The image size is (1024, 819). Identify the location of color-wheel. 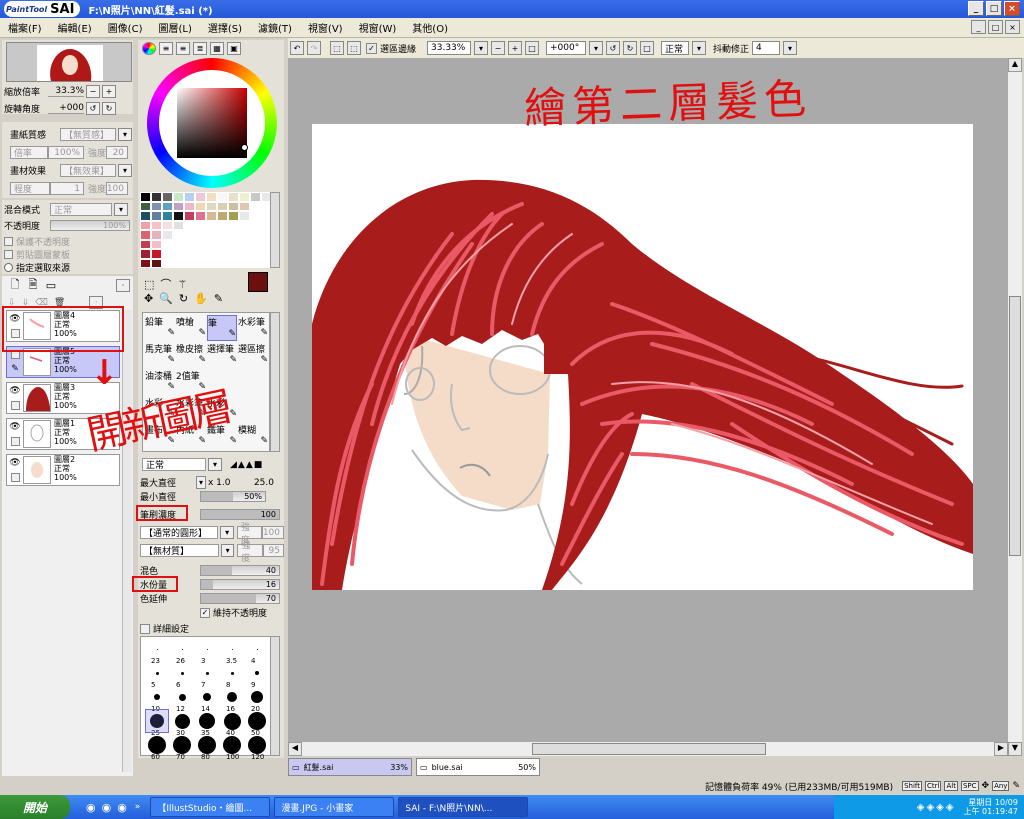
(212, 123).